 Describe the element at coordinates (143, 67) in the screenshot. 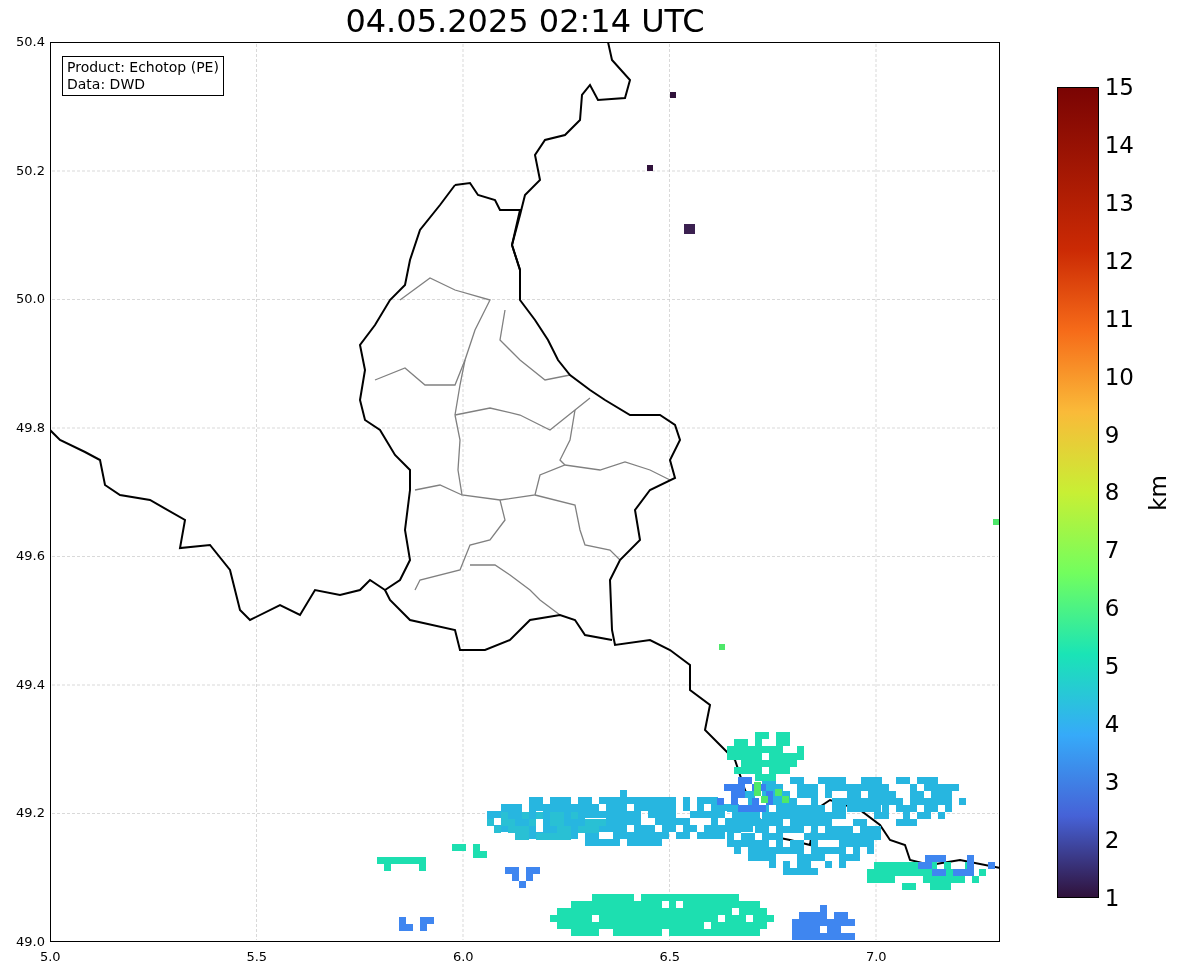

I see `info-text: Product: Echotop (PE)` at that location.